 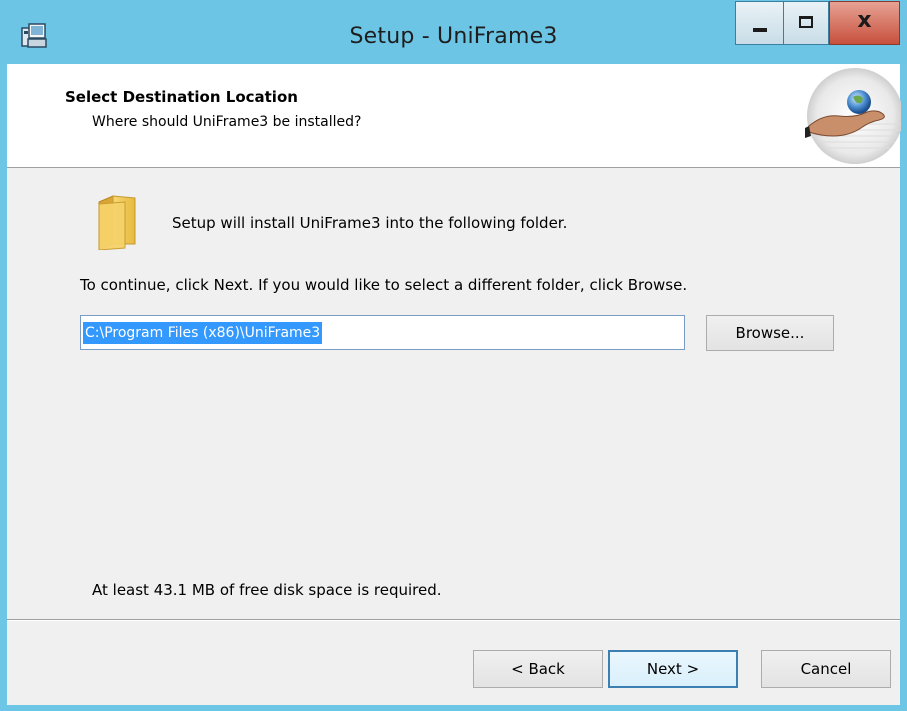 What do you see at coordinates (117, 222) in the screenshot?
I see `folder-icon` at bounding box center [117, 222].